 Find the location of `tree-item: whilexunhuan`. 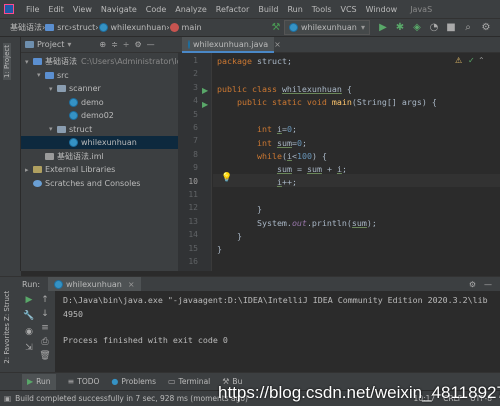

tree-item: whilexunhuan is located at coordinates (99, 142).